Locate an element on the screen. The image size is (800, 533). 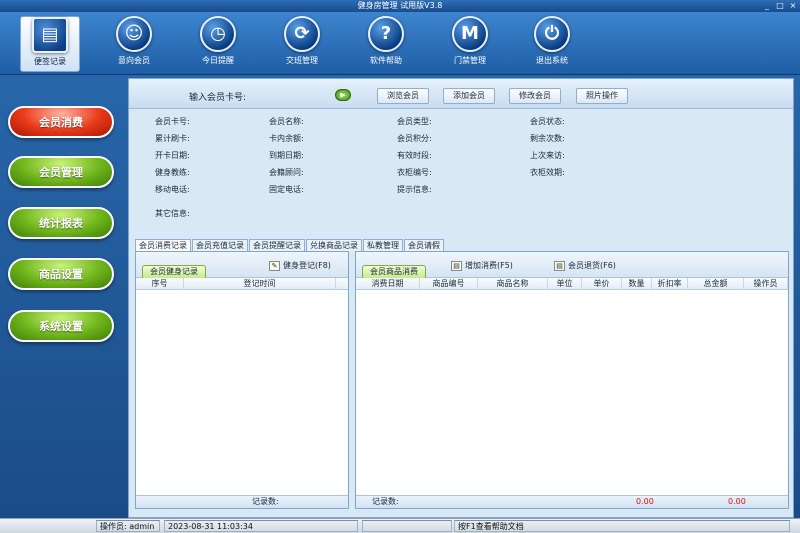
fitness-record-panel: 会员健身记录 ✎ 健身登记(F8) 序号 登记时间 记录数: is located at coordinates (242, 380).